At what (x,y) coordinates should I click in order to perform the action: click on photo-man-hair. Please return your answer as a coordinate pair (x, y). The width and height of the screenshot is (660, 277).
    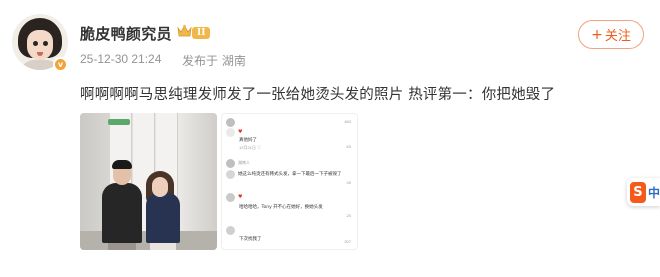
    Looking at the image, I should click on (122, 164).